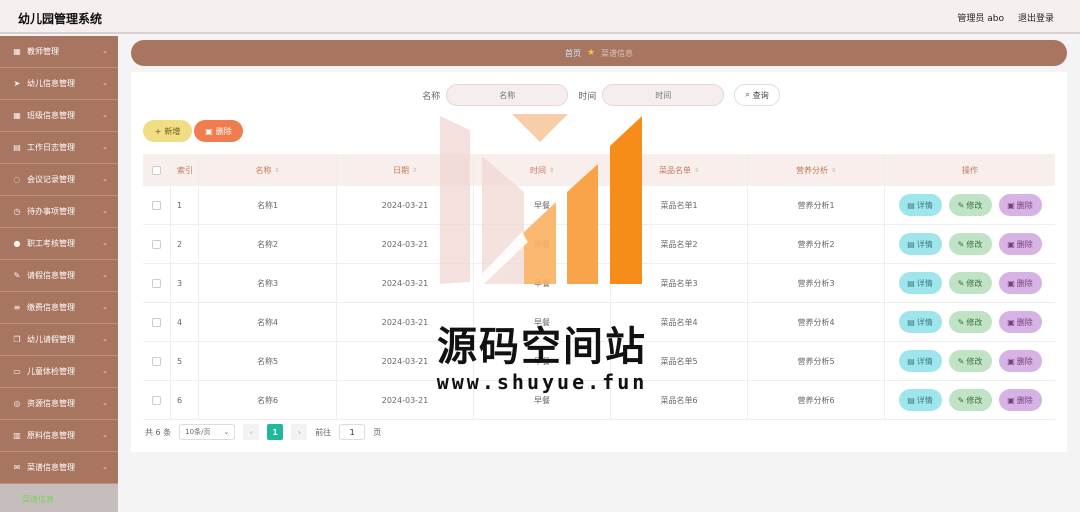 The width and height of the screenshot is (1080, 512). Describe the element at coordinates (207, 432) in the screenshot. I see `page-size-select: 10条/页 ⌄` at that location.